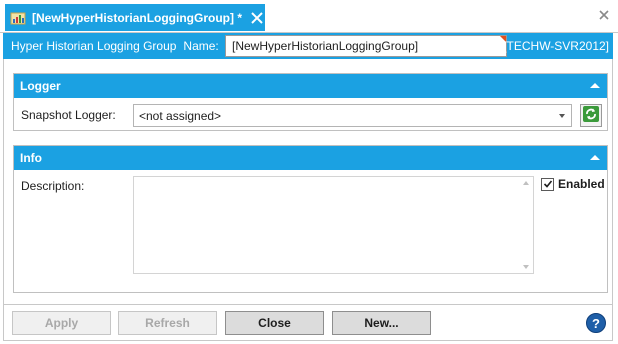 This screenshot has width=618, height=344. I want to click on refresh-logger-button, so click(591, 115).